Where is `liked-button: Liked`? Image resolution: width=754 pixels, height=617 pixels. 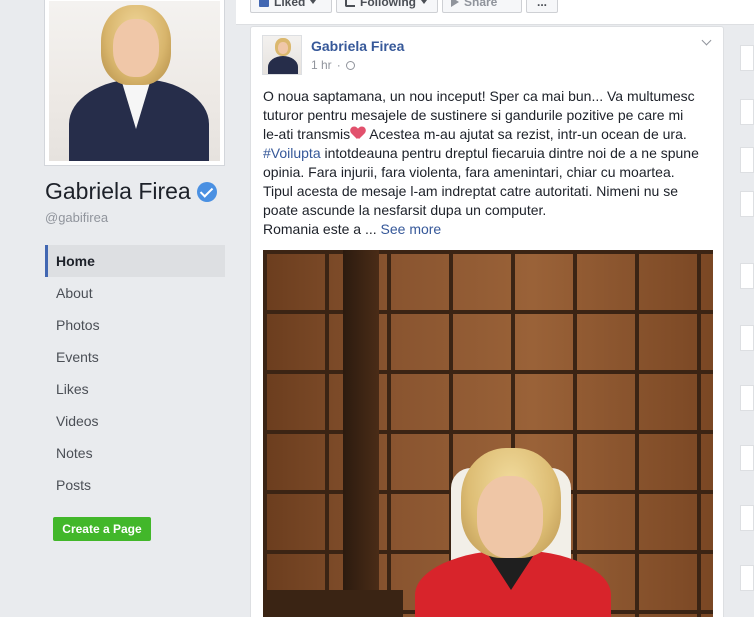 liked-button: Liked is located at coordinates (291, 6).